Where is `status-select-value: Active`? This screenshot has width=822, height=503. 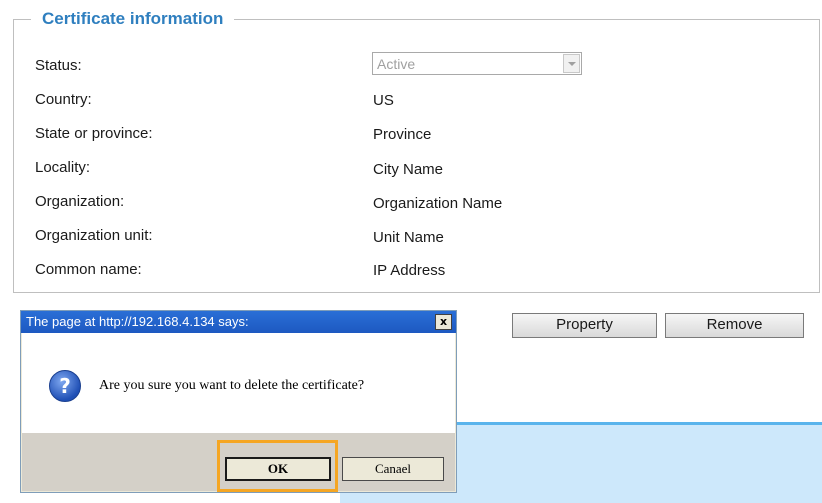 status-select-value: Active is located at coordinates (396, 64).